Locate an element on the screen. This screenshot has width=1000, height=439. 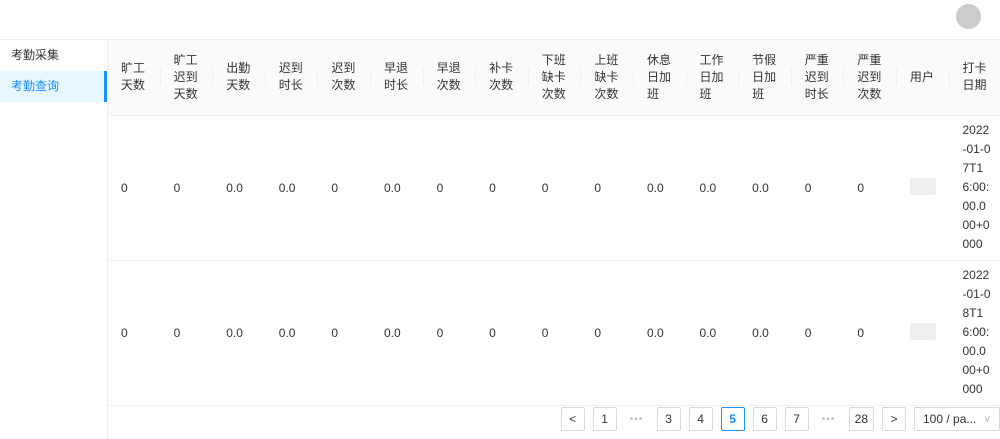
column-header-label: 用户 is located at coordinates (921, 76).